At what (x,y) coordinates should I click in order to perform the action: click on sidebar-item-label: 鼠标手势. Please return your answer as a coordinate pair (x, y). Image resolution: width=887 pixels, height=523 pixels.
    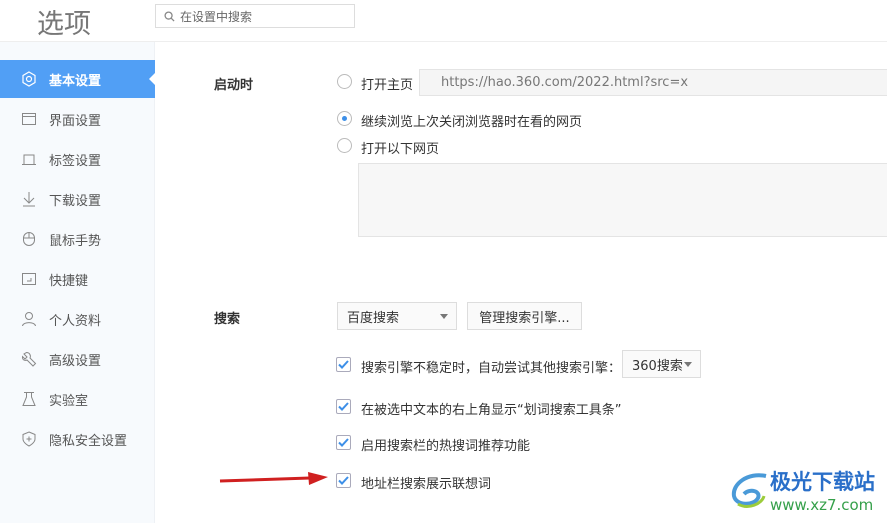
    Looking at the image, I should click on (75, 241).